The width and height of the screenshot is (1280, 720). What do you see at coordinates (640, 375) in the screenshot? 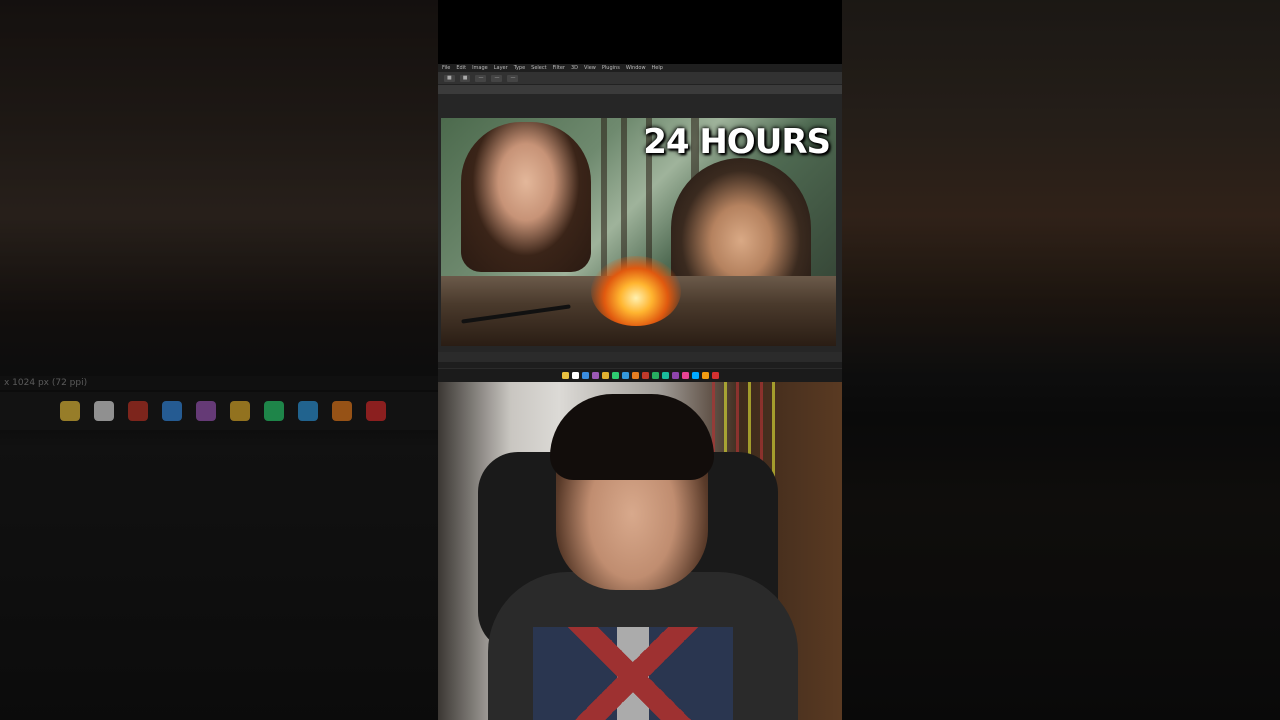
I see `windows-taskbar` at bounding box center [640, 375].